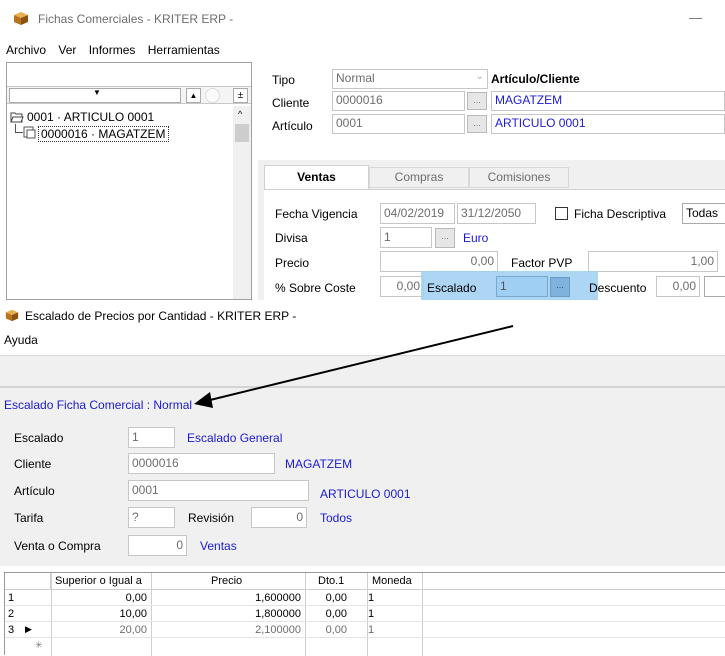 The image size is (725, 656). I want to click on menu-ayuda: Ayuda, so click(21, 340).